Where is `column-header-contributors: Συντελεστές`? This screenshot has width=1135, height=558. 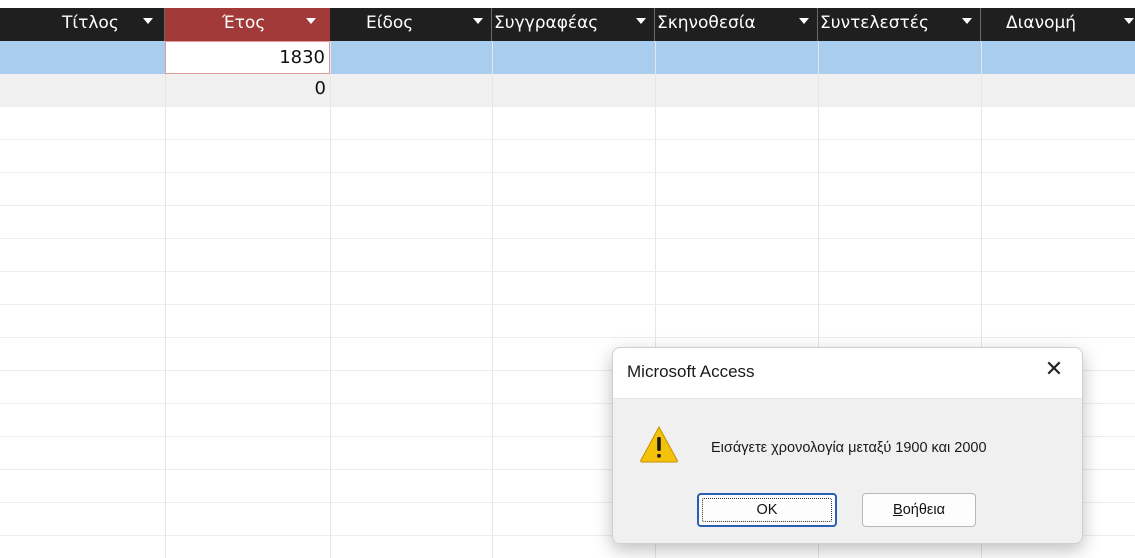 column-header-contributors: Συντελεστές is located at coordinates (899, 24).